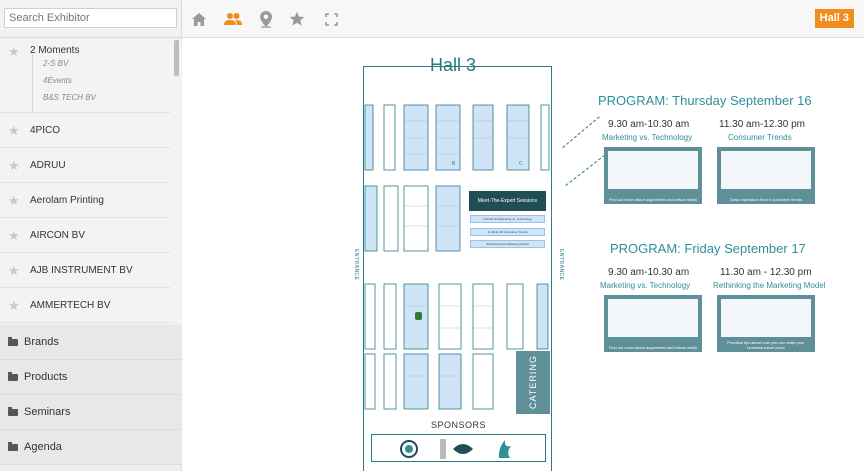 The width and height of the screenshot is (864, 471). What do you see at coordinates (91, 412) in the screenshot?
I see `category-seminars: Seminars` at bounding box center [91, 412].